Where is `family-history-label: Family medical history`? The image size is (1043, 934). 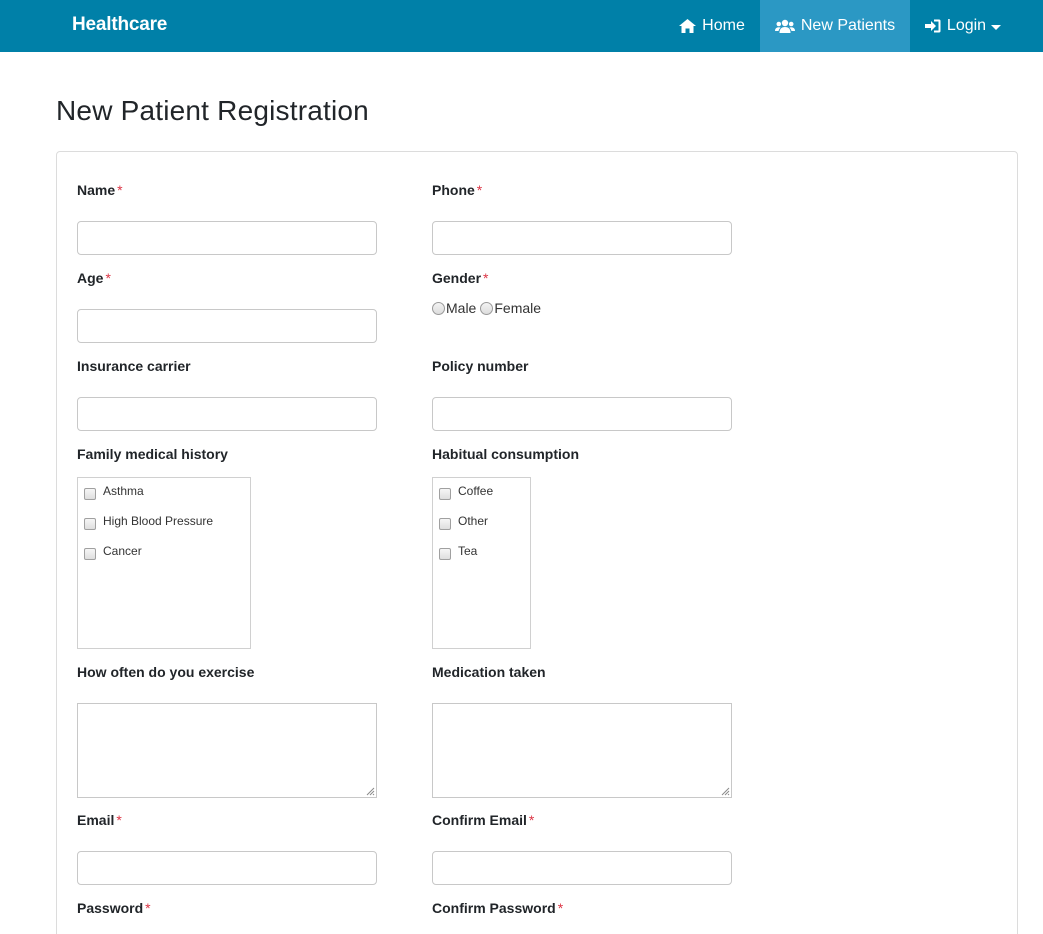
family-history-label: Family medical history is located at coordinates (152, 454).